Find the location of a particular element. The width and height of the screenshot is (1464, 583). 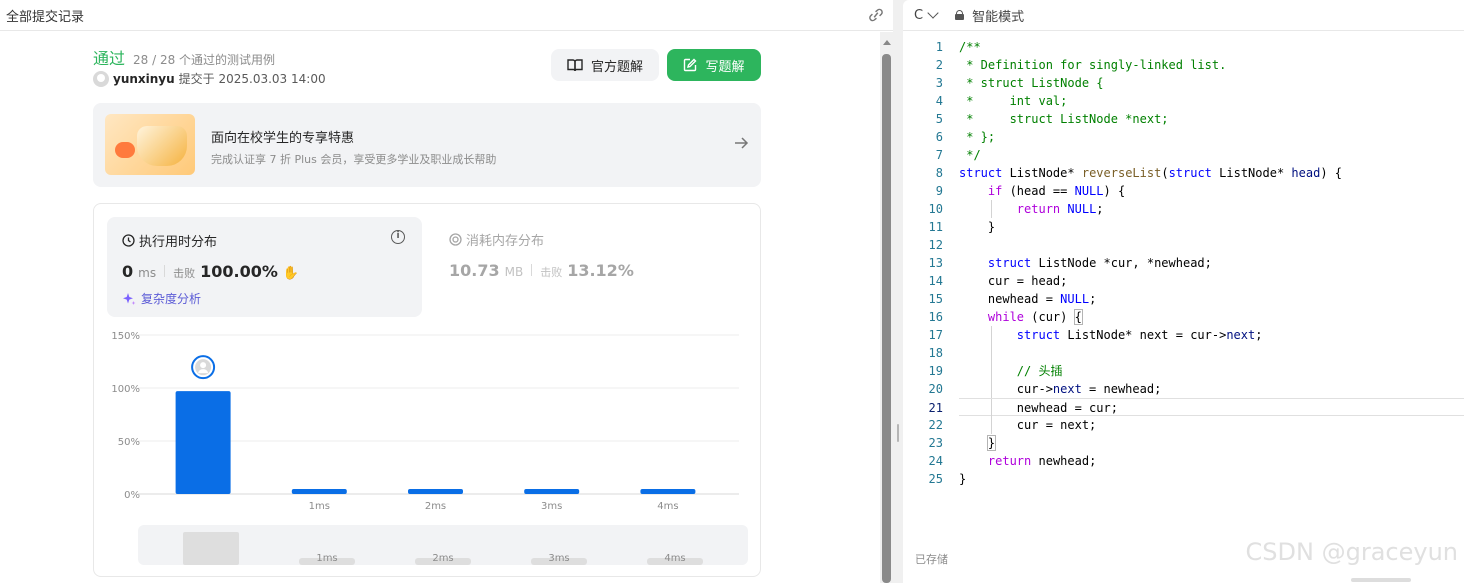

memory-tab: 消耗内存分布 is located at coordinates (496, 239).